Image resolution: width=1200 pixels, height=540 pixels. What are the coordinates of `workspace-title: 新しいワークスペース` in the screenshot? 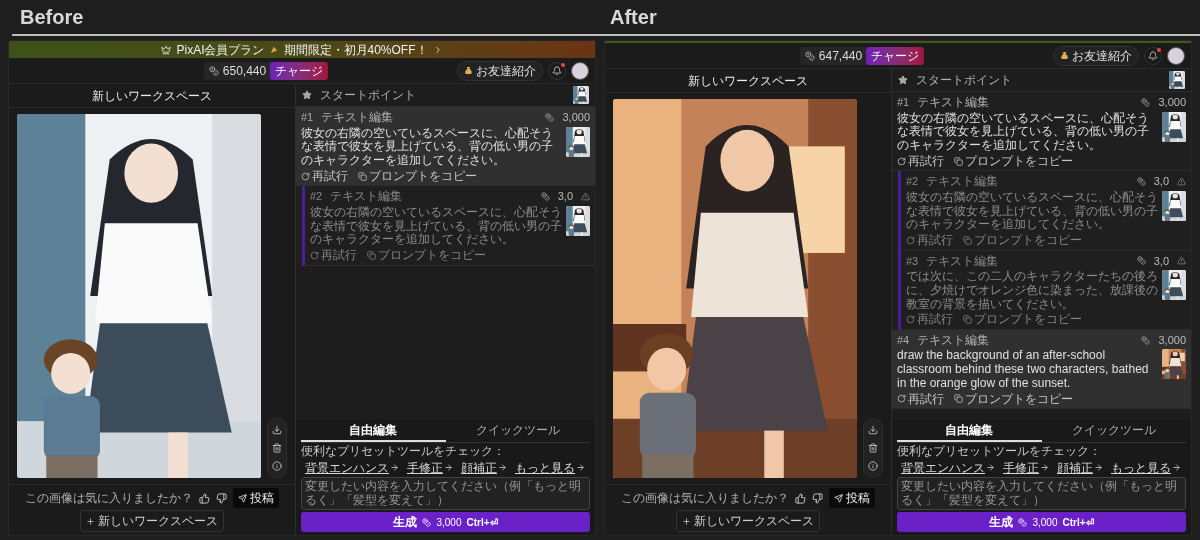 It's located at (152, 96).